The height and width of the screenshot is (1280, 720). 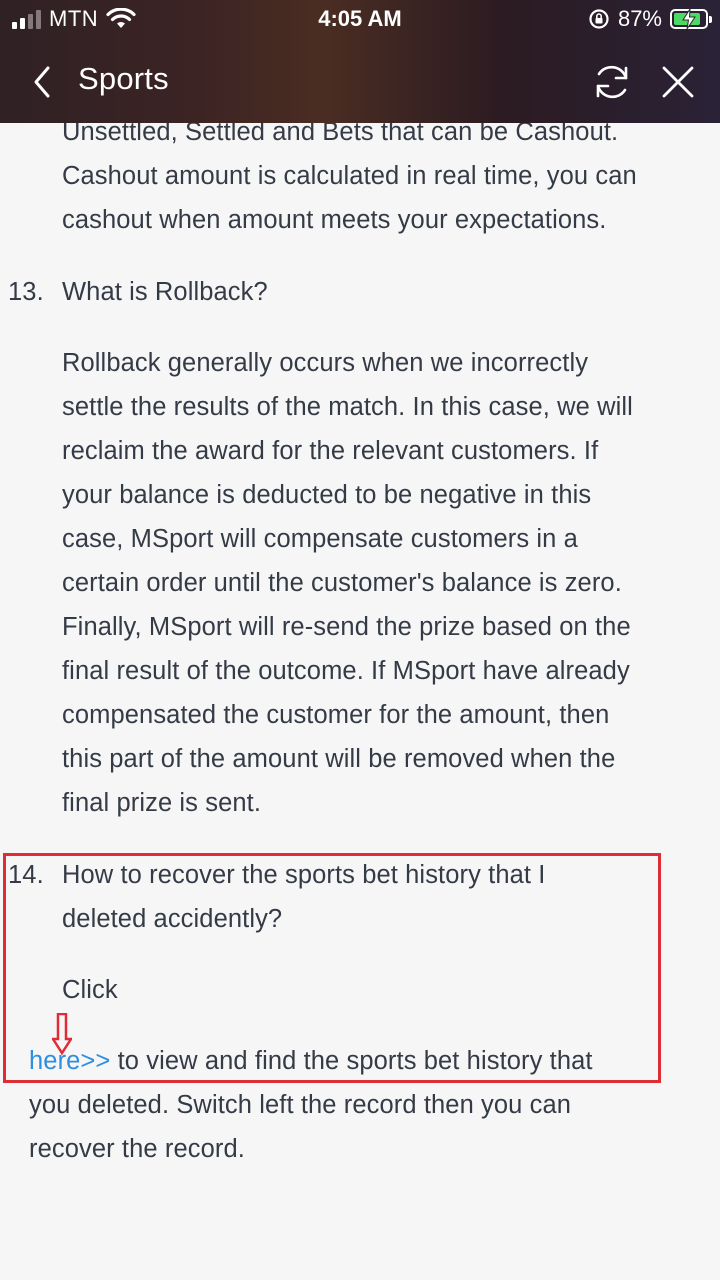 What do you see at coordinates (123, 78) in the screenshot?
I see `page-title: Sports` at bounding box center [123, 78].